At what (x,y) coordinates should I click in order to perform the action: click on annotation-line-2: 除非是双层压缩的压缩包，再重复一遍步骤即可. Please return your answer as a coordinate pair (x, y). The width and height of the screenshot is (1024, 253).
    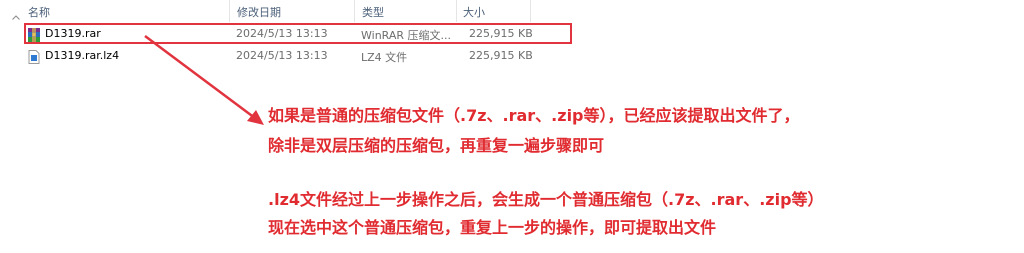
    Looking at the image, I should click on (436, 145).